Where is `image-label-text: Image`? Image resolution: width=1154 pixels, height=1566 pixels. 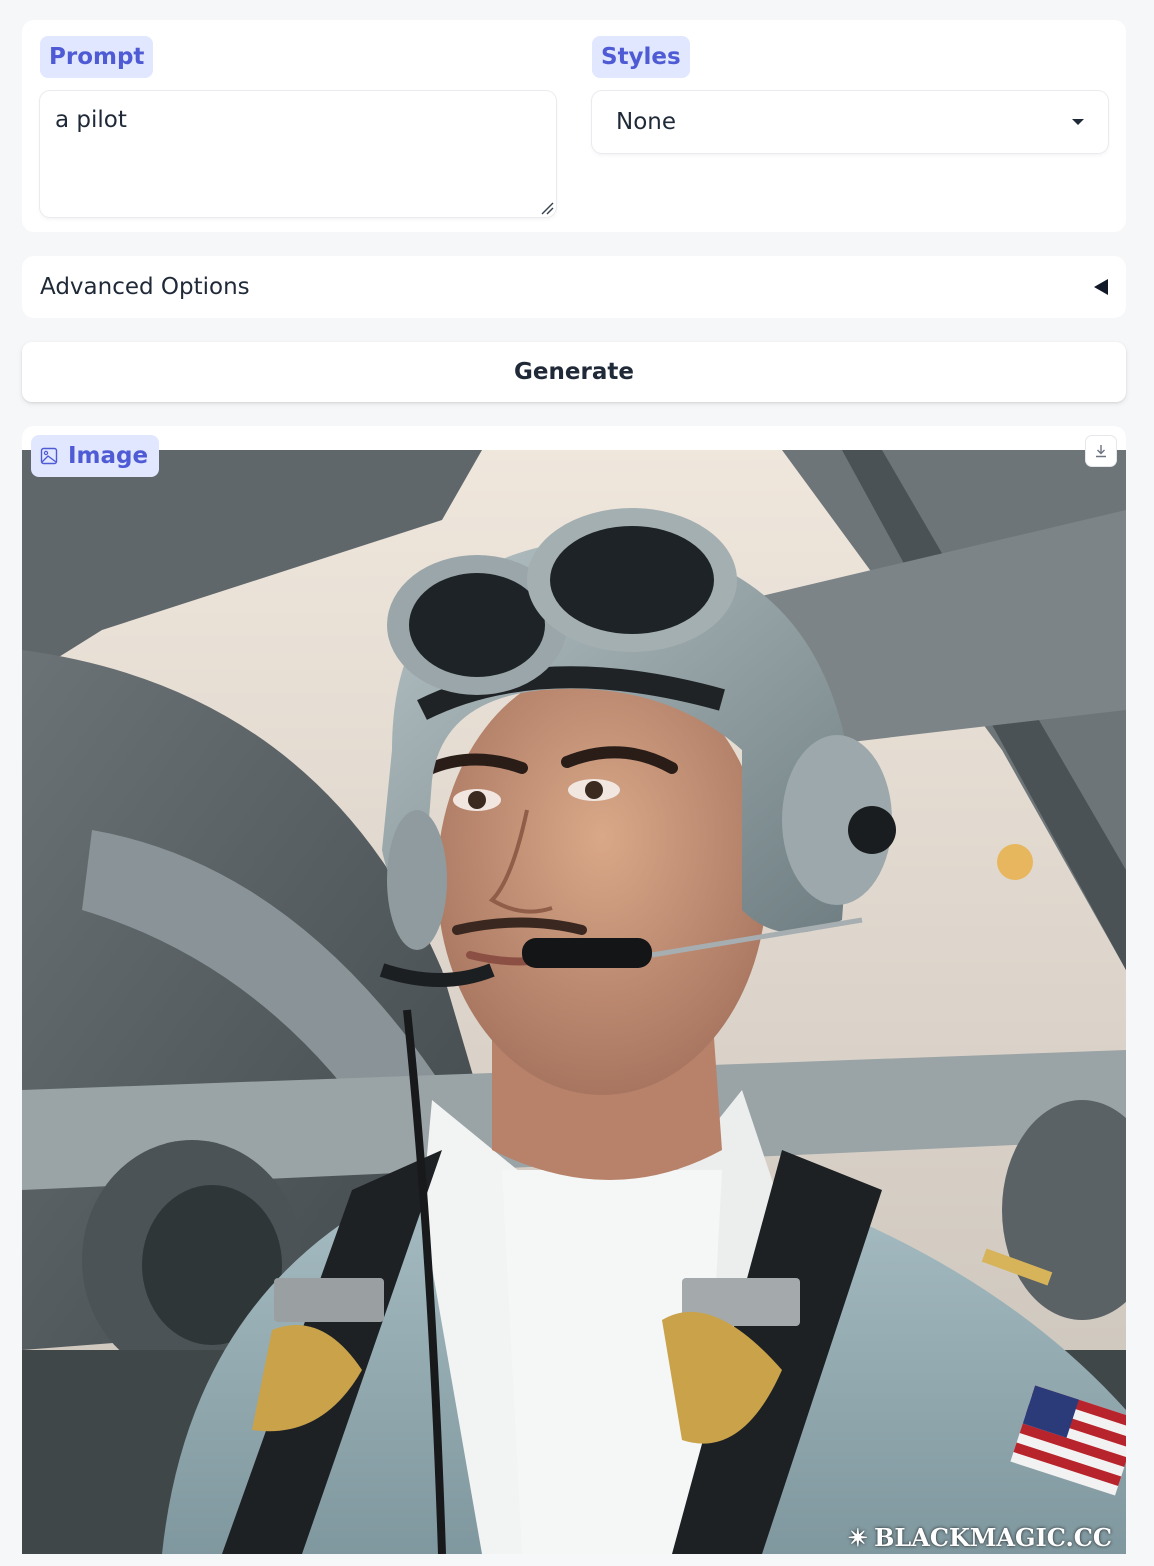
image-label-text: Image is located at coordinates (108, 456).